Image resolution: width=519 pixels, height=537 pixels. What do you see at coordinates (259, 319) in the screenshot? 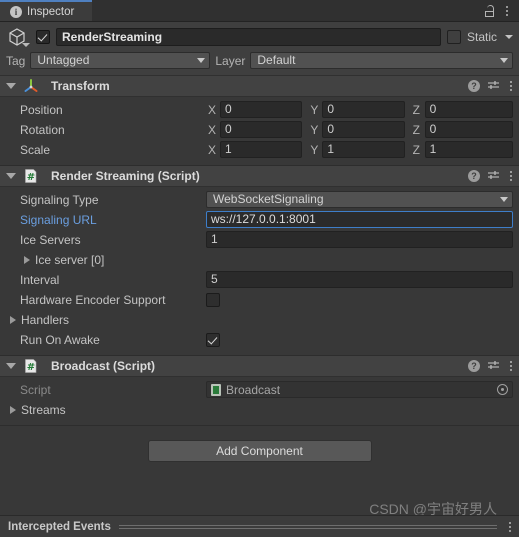
I see `property-row-handlers: Handlers` at bounding box center [259, 319].